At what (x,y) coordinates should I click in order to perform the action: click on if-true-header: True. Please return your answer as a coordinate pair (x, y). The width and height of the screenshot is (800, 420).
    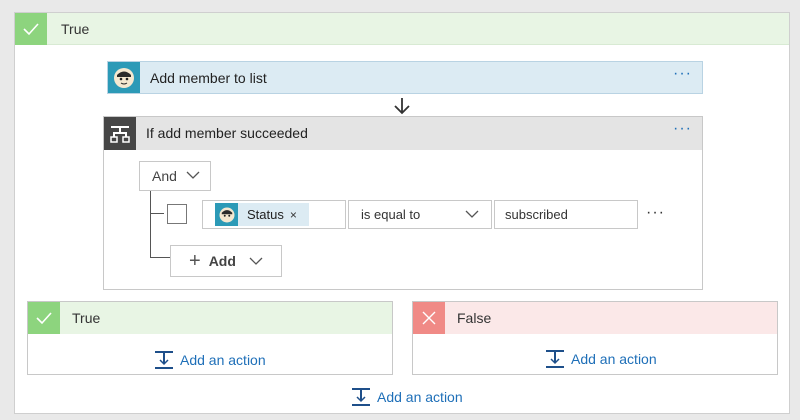
    Looking at the image, I should click on (210, 318).